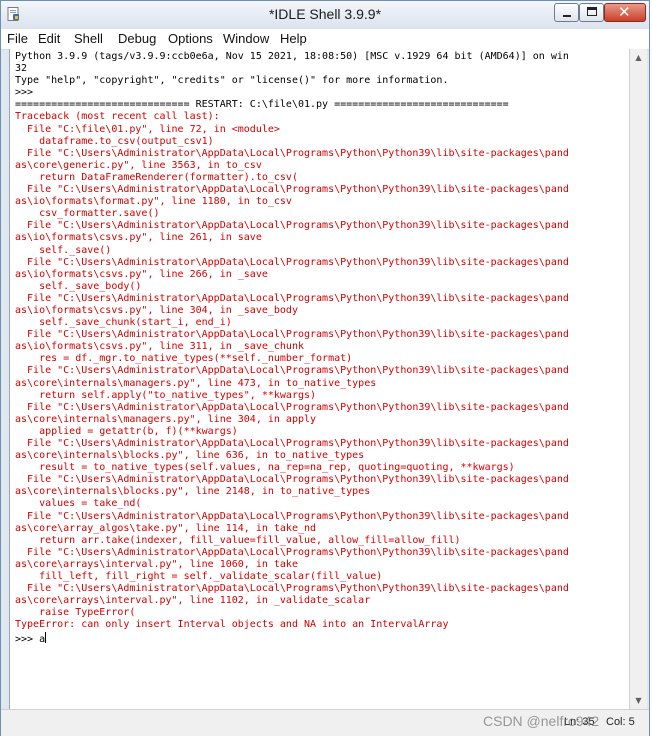  I want to click on maximize-button, so click(591, 12).